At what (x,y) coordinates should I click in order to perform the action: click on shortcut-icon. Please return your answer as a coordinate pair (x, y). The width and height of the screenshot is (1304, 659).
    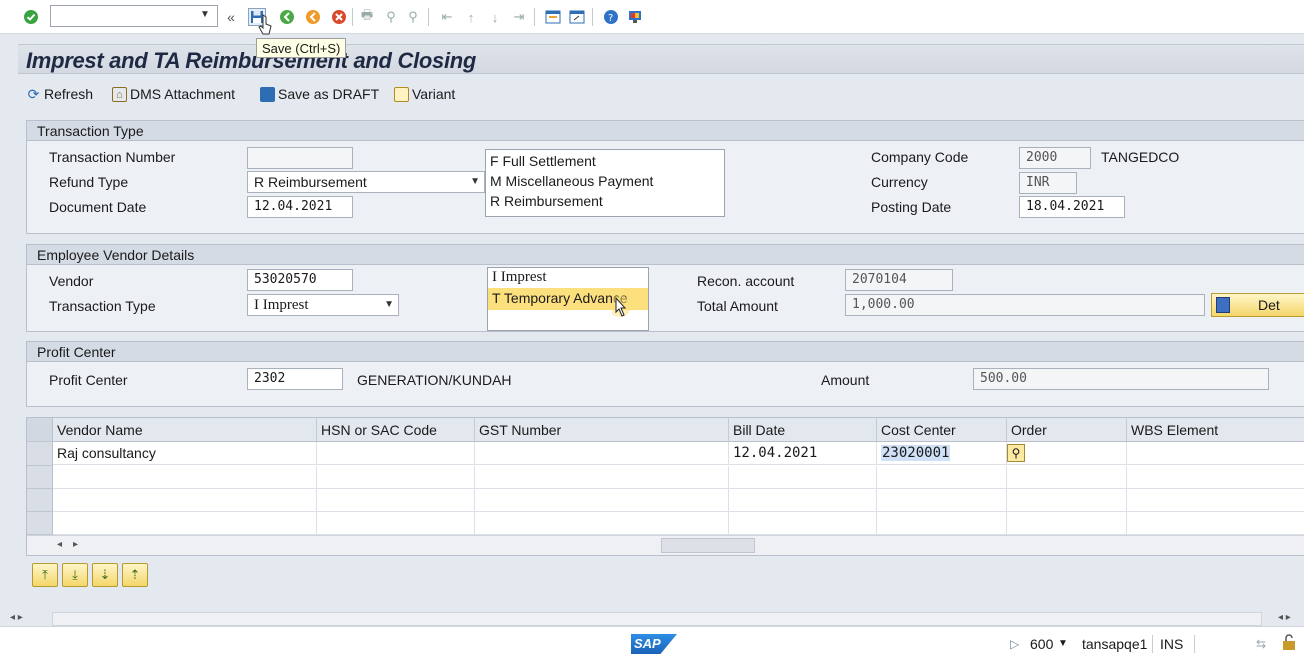
    Looking at the image, I should click on (577, 17).